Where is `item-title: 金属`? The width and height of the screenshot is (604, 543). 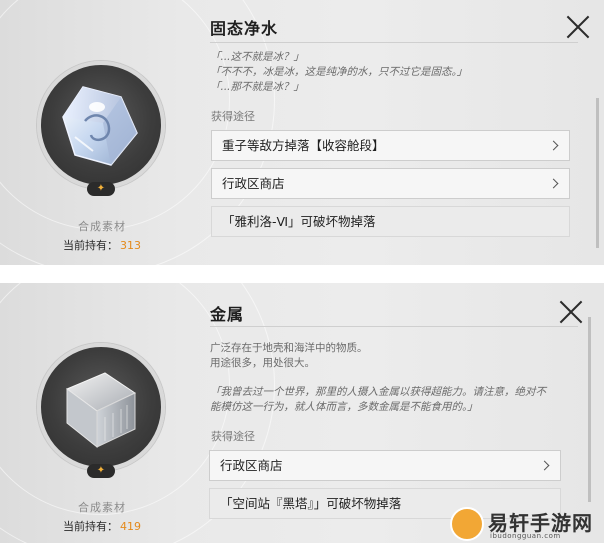
item-title: 金属 is located at coordinates (227, 314).